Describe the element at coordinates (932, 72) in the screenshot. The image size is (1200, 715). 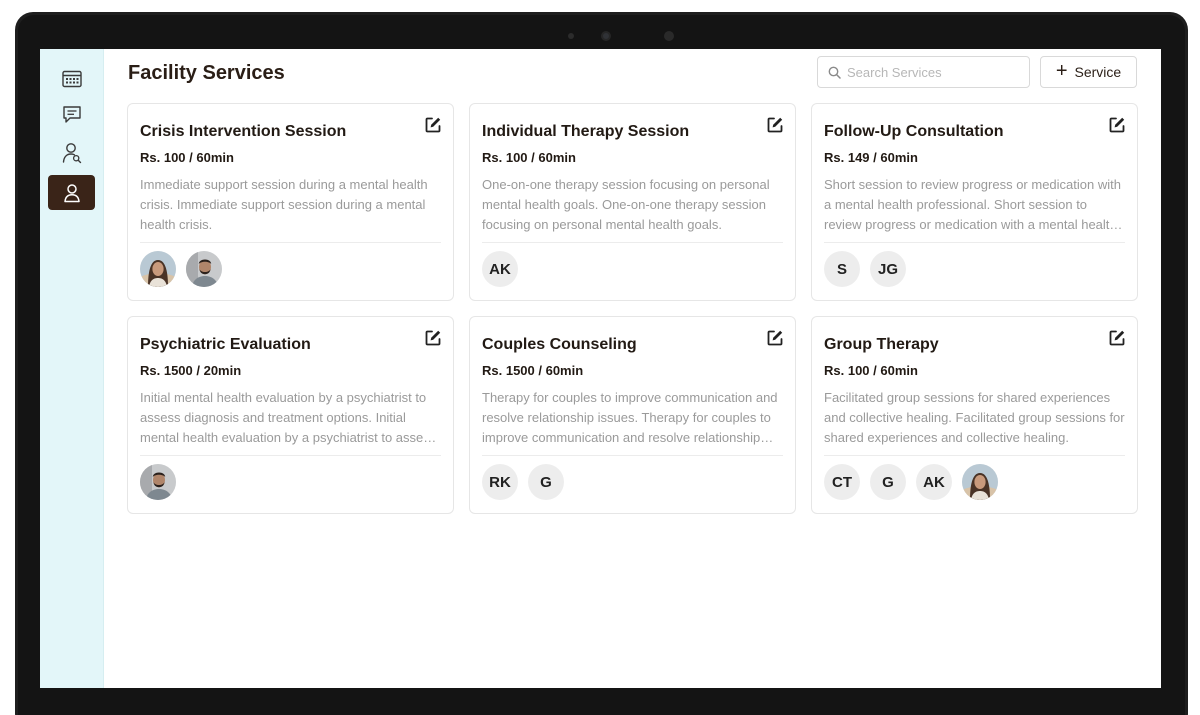
I see `search-input` at that location.